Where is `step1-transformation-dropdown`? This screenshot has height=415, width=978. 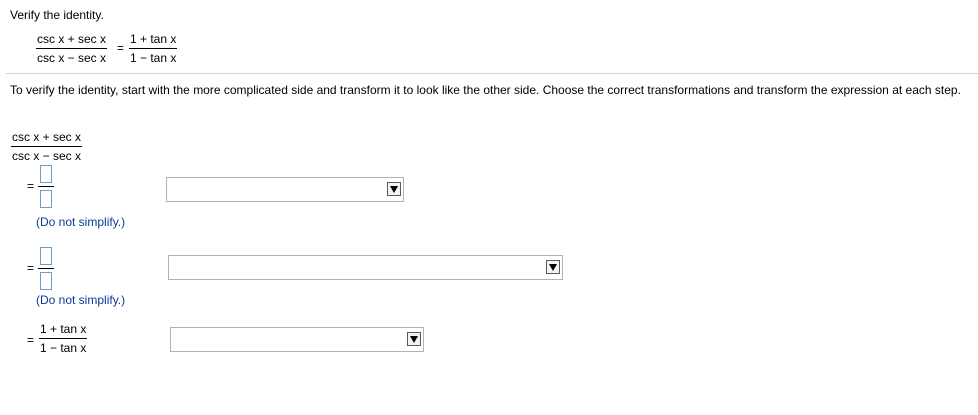 step1-transformation-dropdown is located at coordinates (285, 189).